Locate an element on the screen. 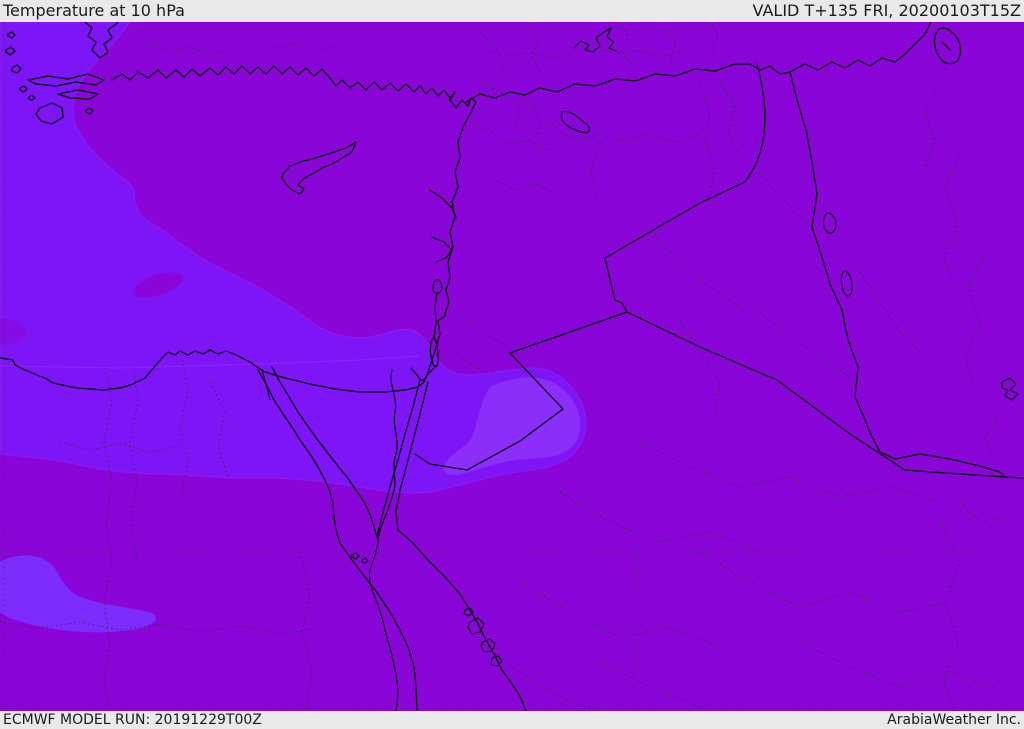 This screenshot has width=1024, height=729. valid-time-label: VALID T+135 FRI, 20200103T15Z is located at coordinates (886, 10).